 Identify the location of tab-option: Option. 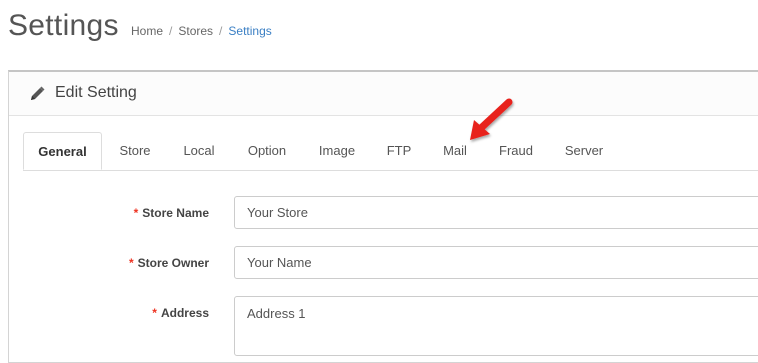
(267, 151).